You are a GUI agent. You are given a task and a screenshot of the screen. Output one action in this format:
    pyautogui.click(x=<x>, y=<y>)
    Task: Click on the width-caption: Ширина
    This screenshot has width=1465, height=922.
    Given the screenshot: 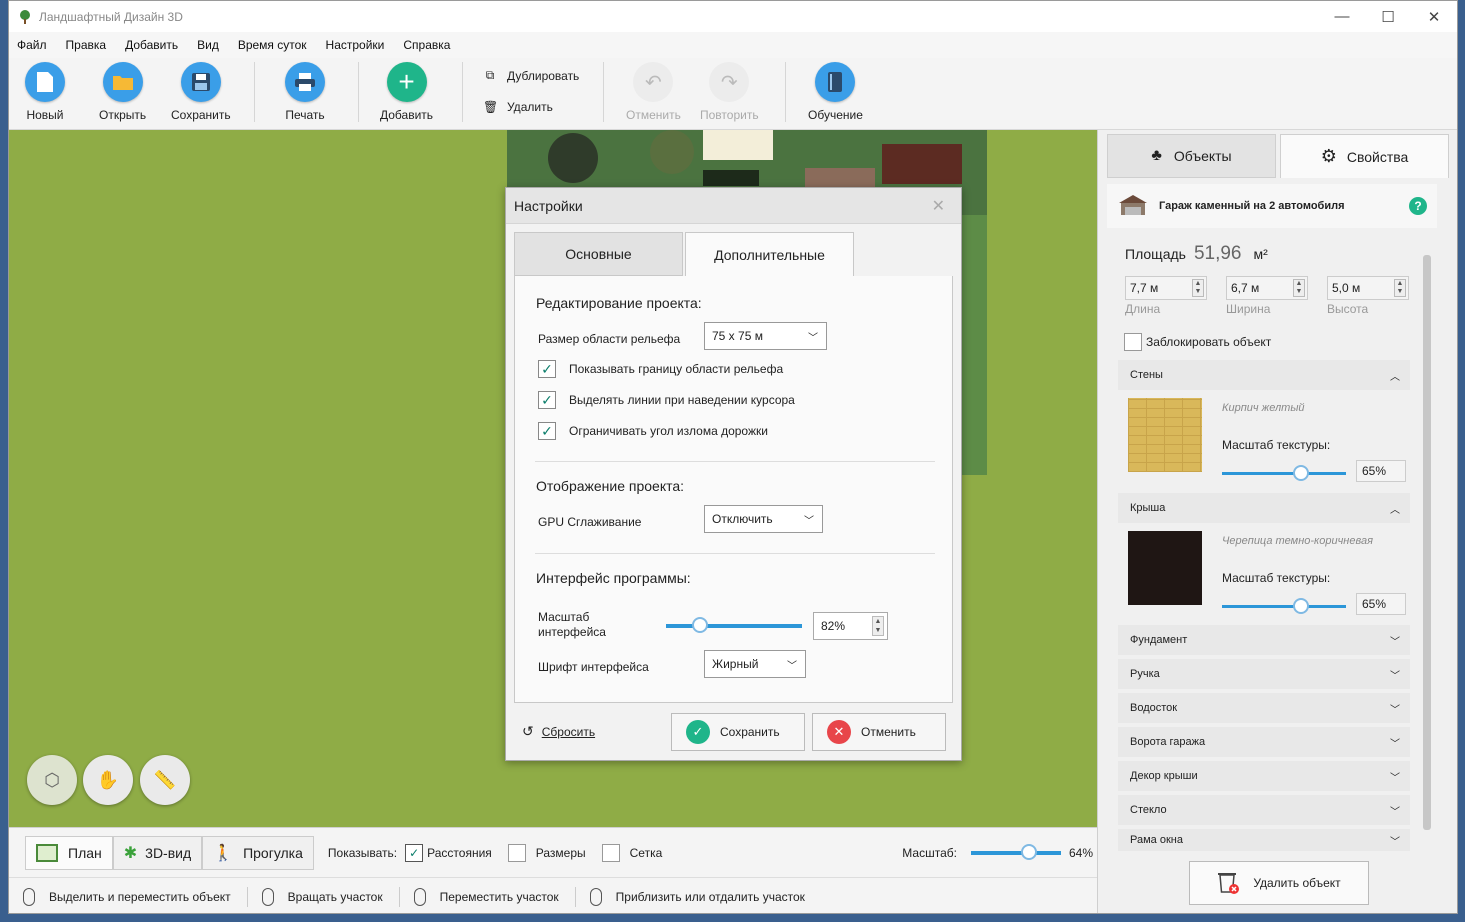 What is the action you would take?
    pyautogui.click(x=1248, y=309)
    